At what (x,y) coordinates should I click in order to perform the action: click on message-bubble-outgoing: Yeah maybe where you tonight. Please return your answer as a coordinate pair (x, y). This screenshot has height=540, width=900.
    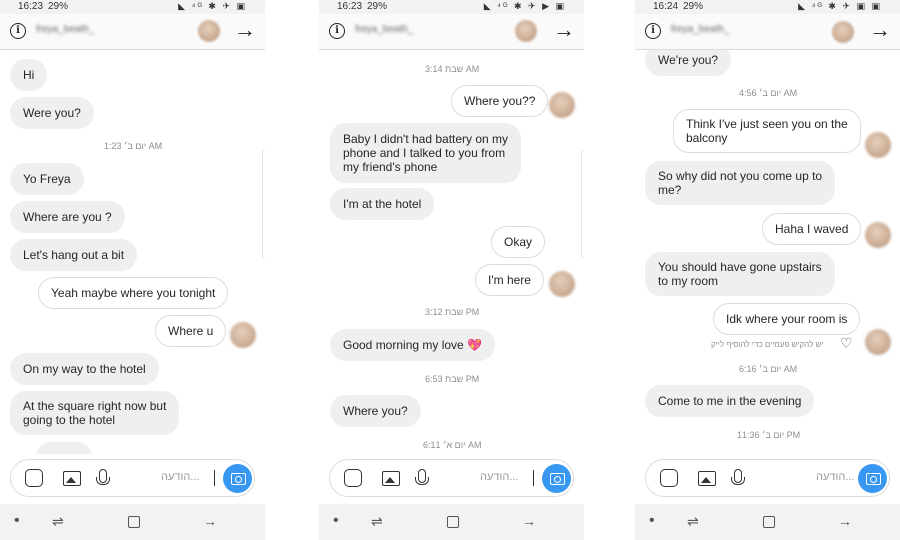
    Looking at the image, I should click on (133, 293).